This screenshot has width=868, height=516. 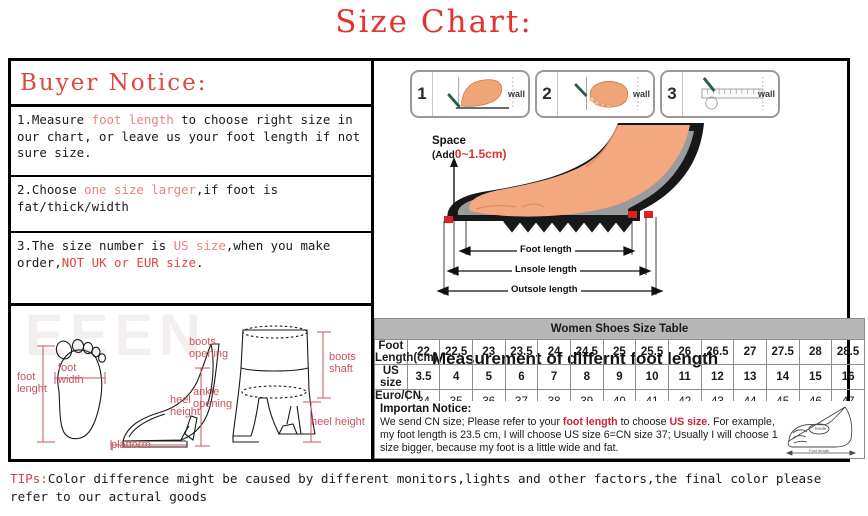 What do you see at coordinates (815, 352) in the screenshot?
I see `size-table-cell: 28` at bounding box center [815, 352].